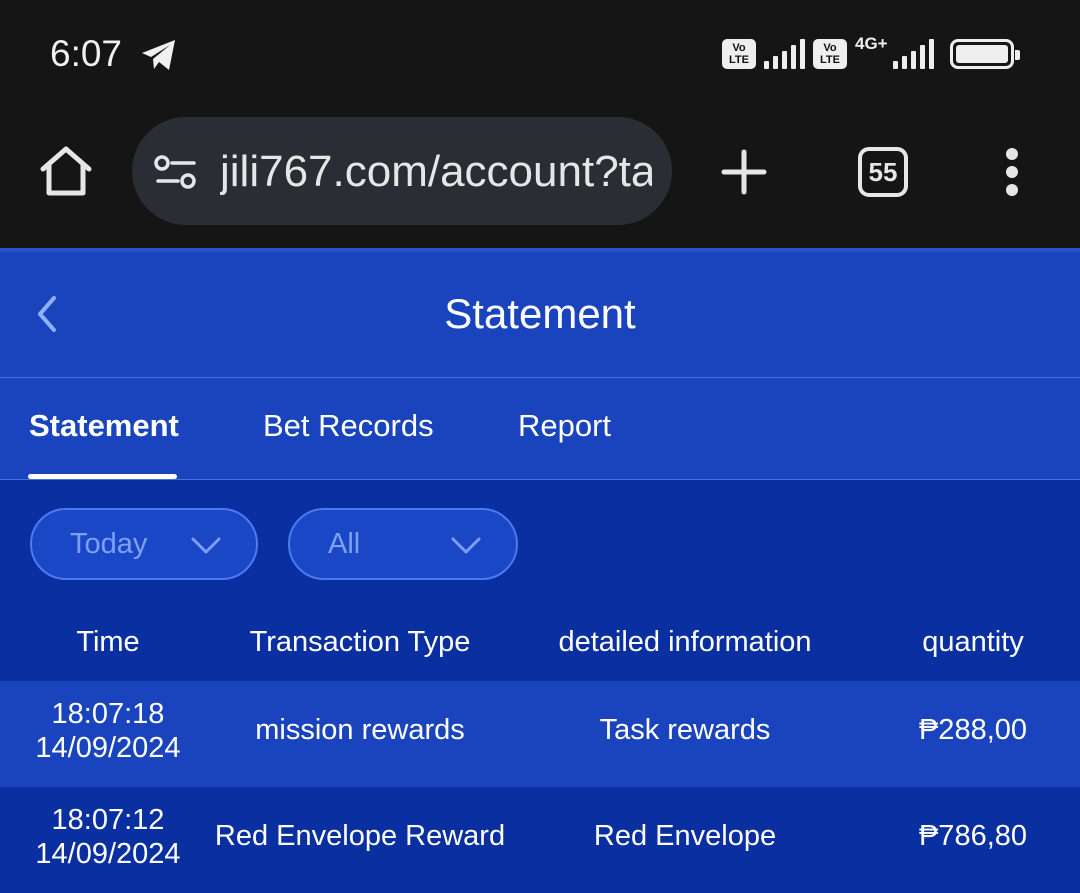  Describe the element at coordinates (403, 544) in the screenshot. I see `type-filter-dropdown: All` at that location.